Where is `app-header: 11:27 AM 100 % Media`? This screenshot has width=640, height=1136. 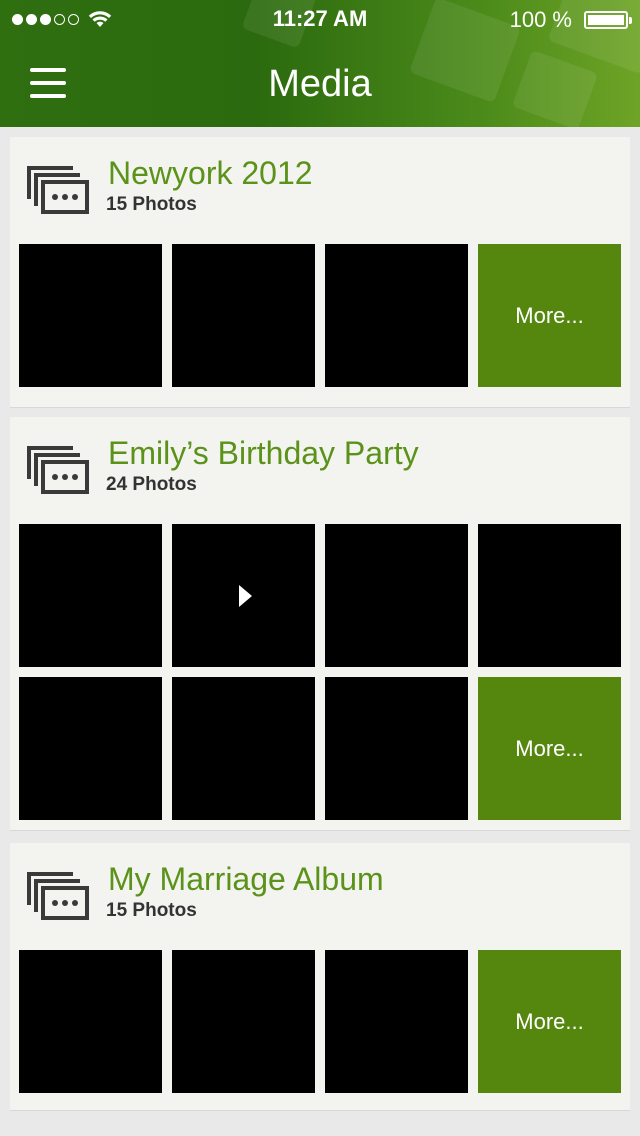 app-header: 11:27 AM 100 % Media is located at coordinates (320, 63).